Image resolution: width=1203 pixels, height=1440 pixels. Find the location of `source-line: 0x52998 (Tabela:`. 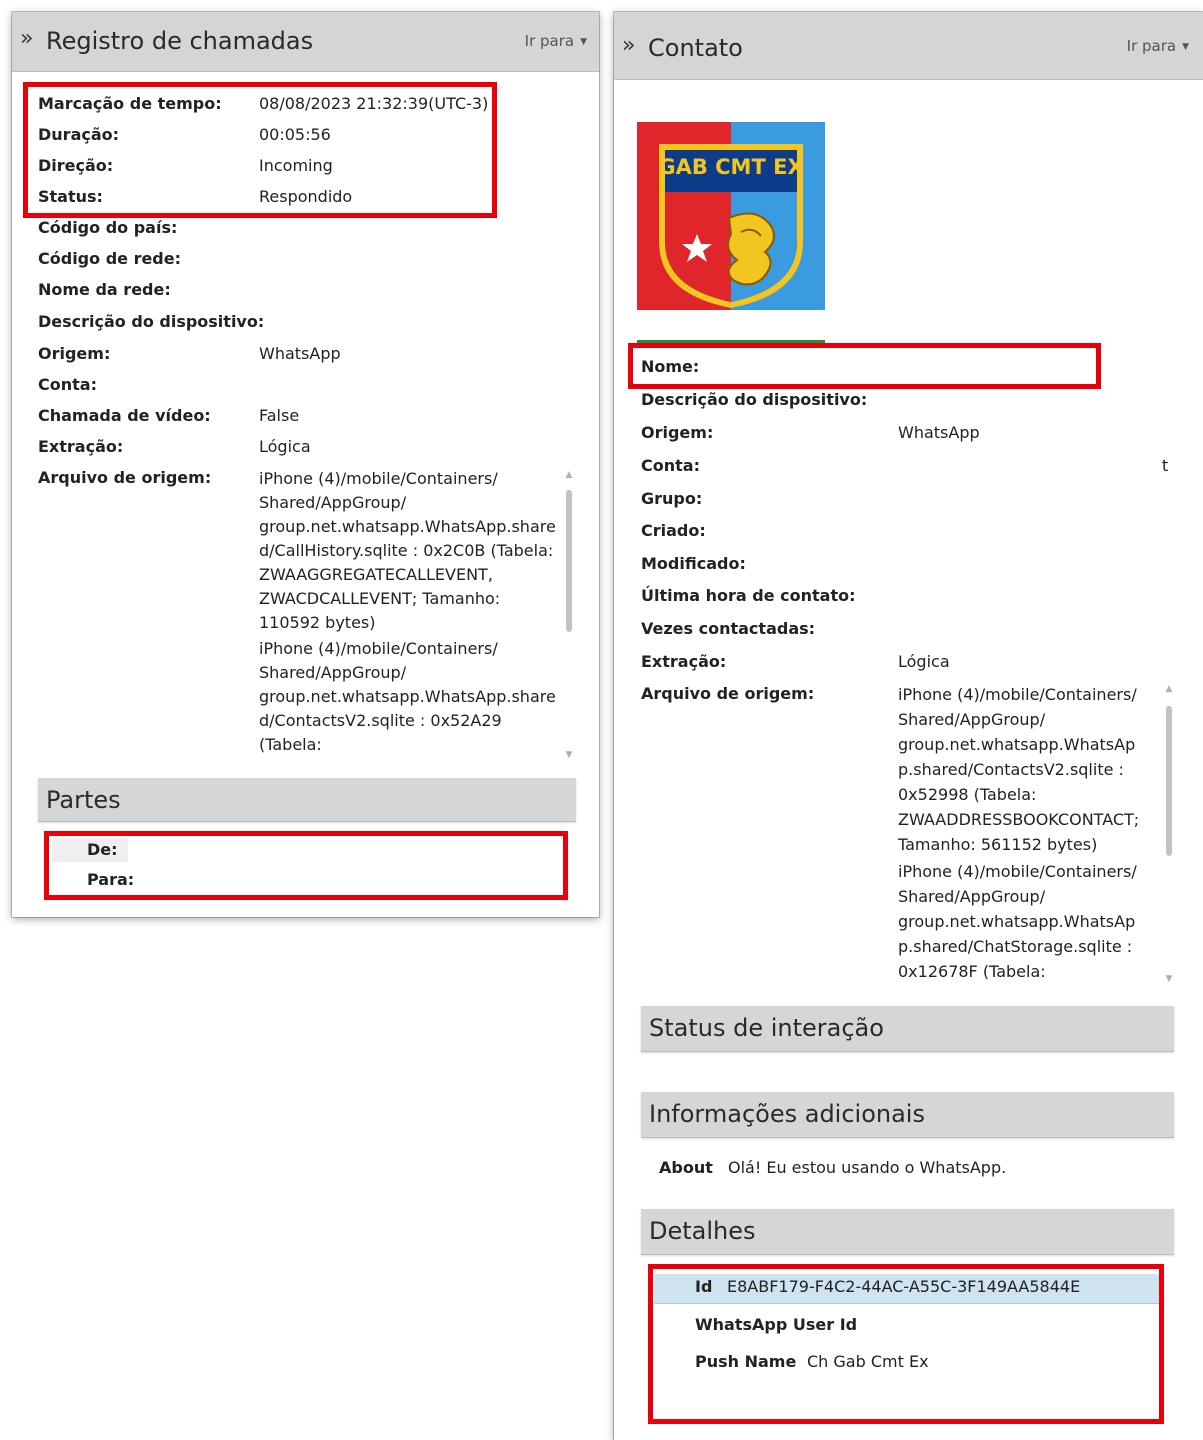

source-line: 0x52998 (Tabela: is located at coordinates (967, 794).